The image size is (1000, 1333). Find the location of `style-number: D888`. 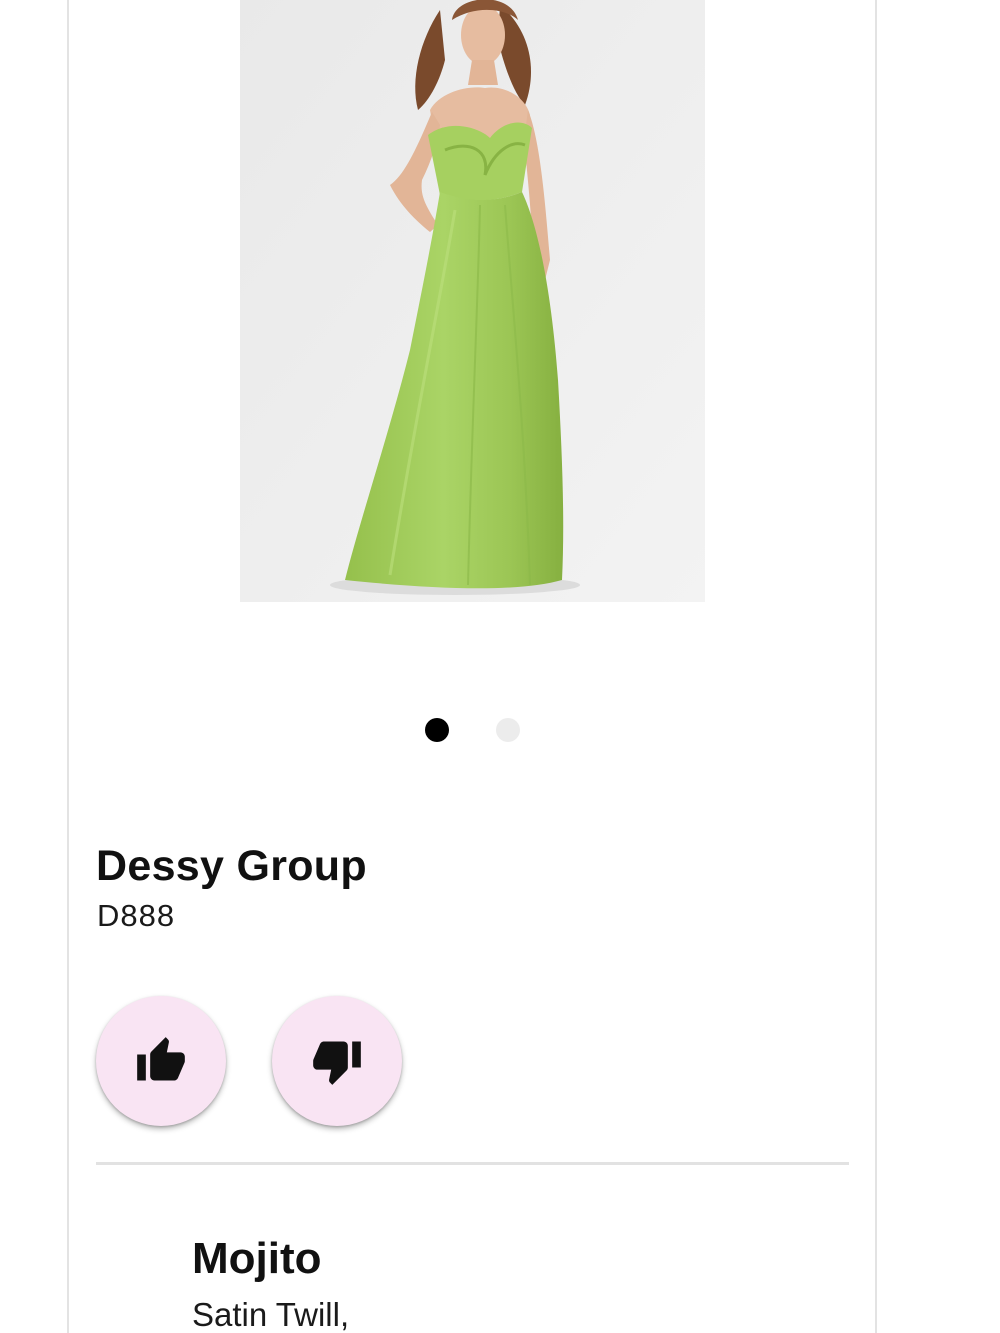

style-number: D888 is located at coordinates (136, 915).